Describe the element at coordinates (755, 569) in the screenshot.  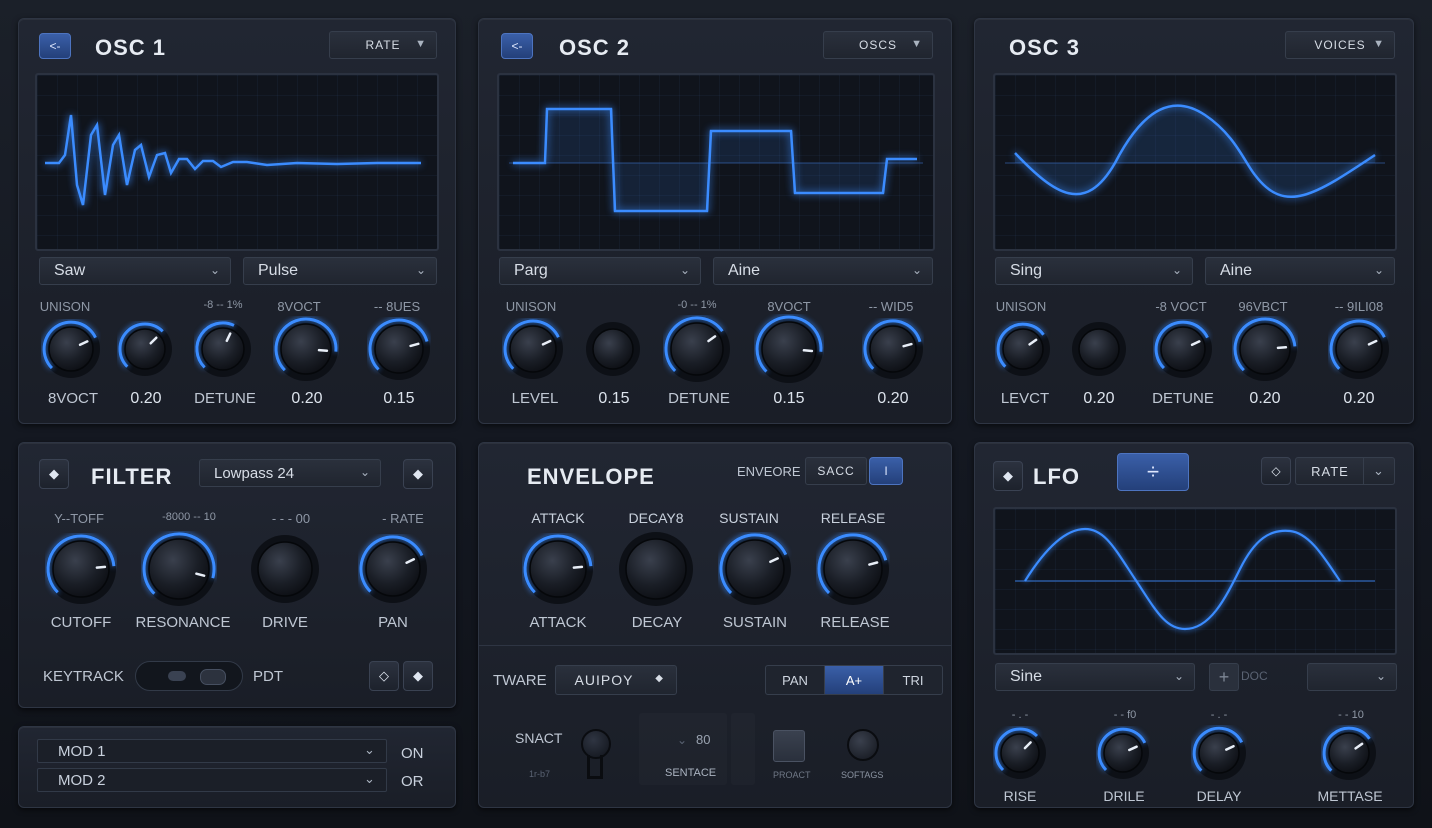
I see `envelope-sustain-knob` at that location.